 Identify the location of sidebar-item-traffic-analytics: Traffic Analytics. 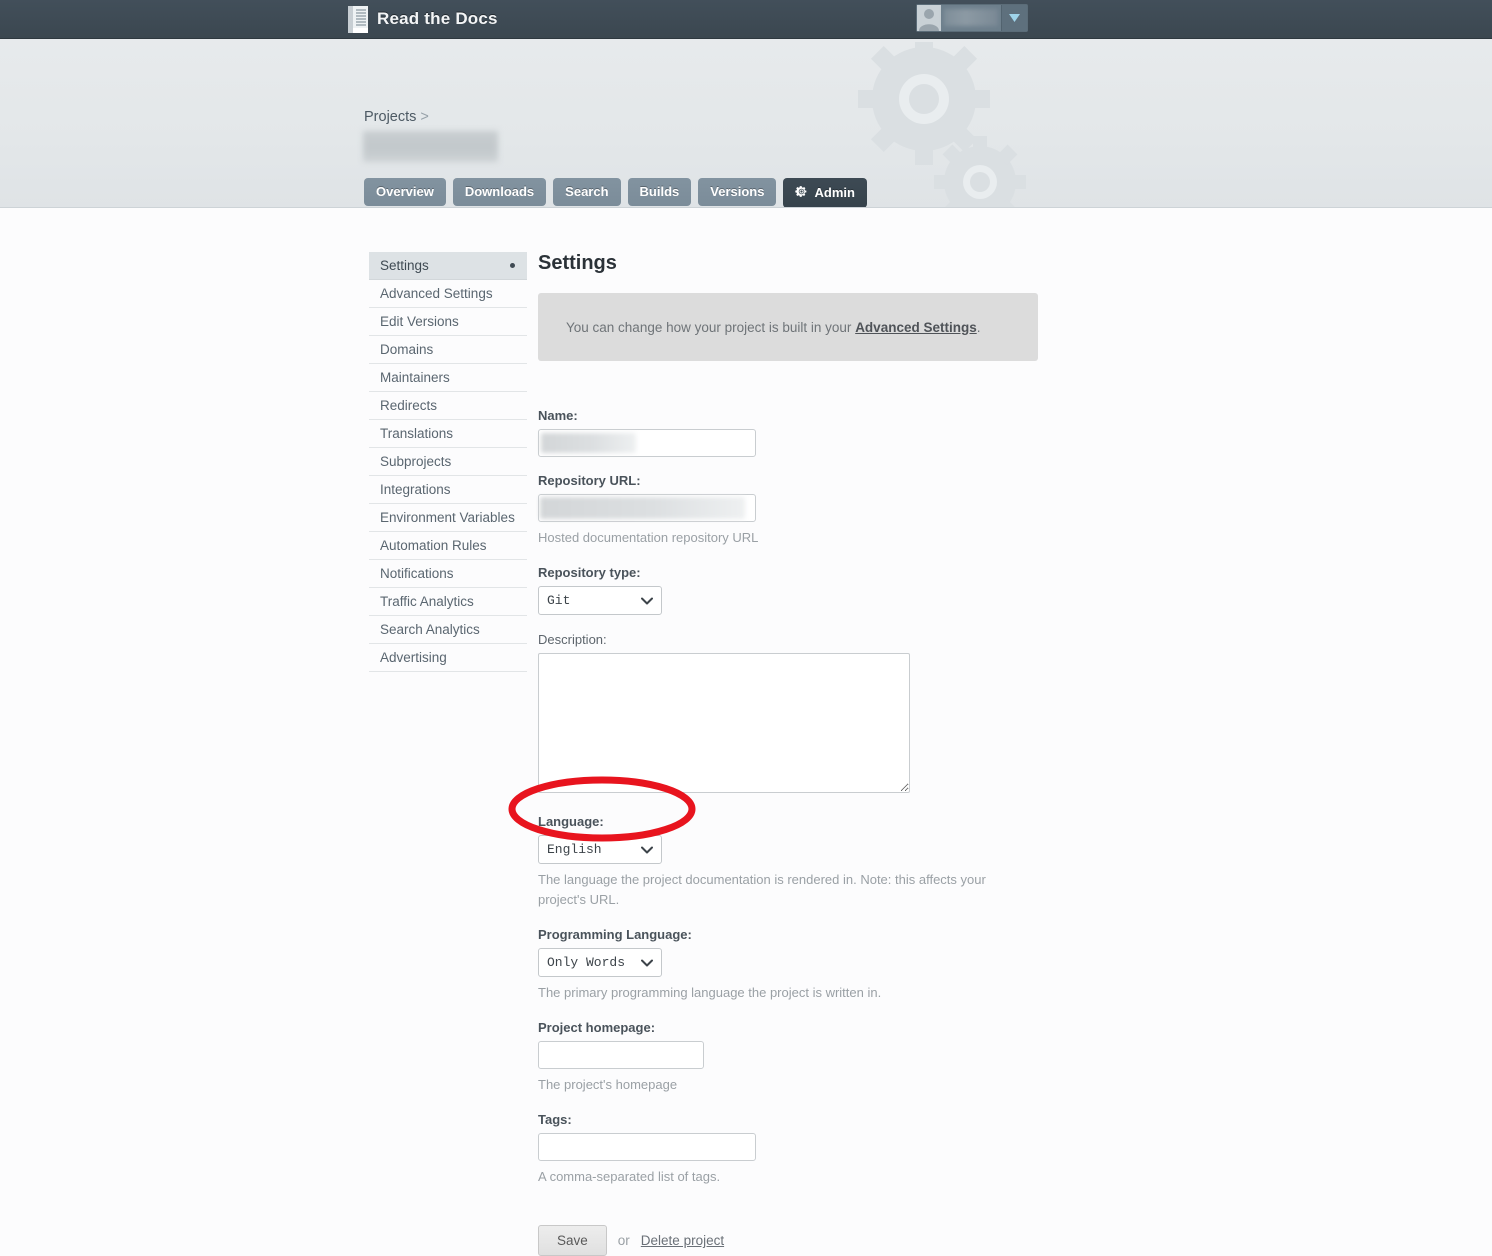
(448, 602).